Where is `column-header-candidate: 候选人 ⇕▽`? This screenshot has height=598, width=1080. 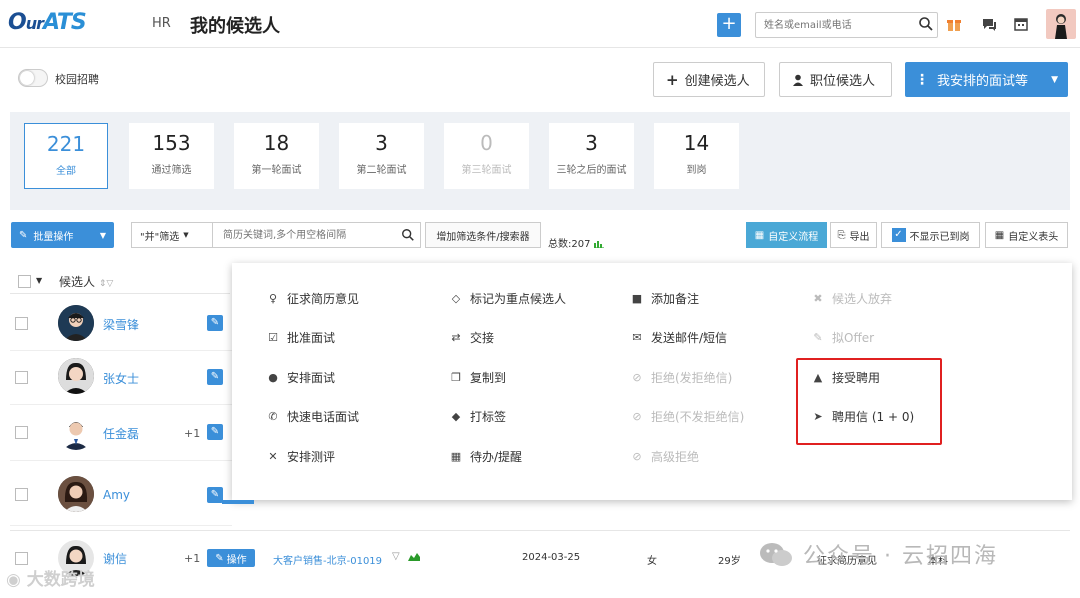 column-header-candidate: 候选人 ⇕▽ is located at coordinates (86, 281).